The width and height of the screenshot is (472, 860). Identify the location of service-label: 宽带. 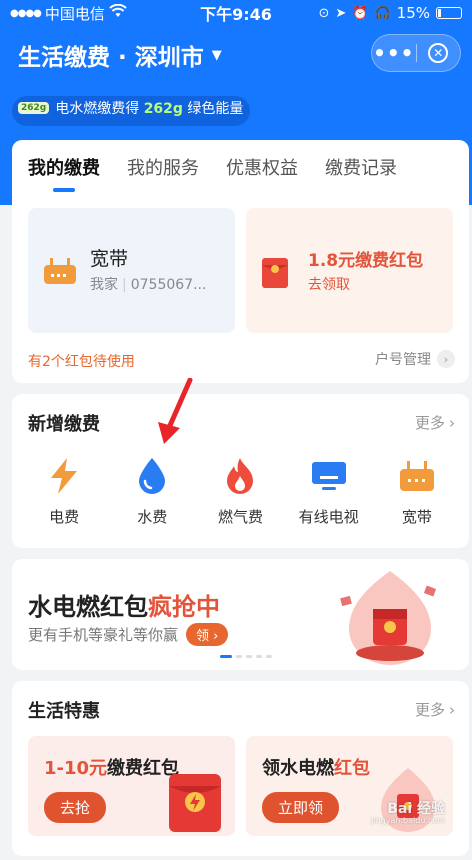
(416, 517).